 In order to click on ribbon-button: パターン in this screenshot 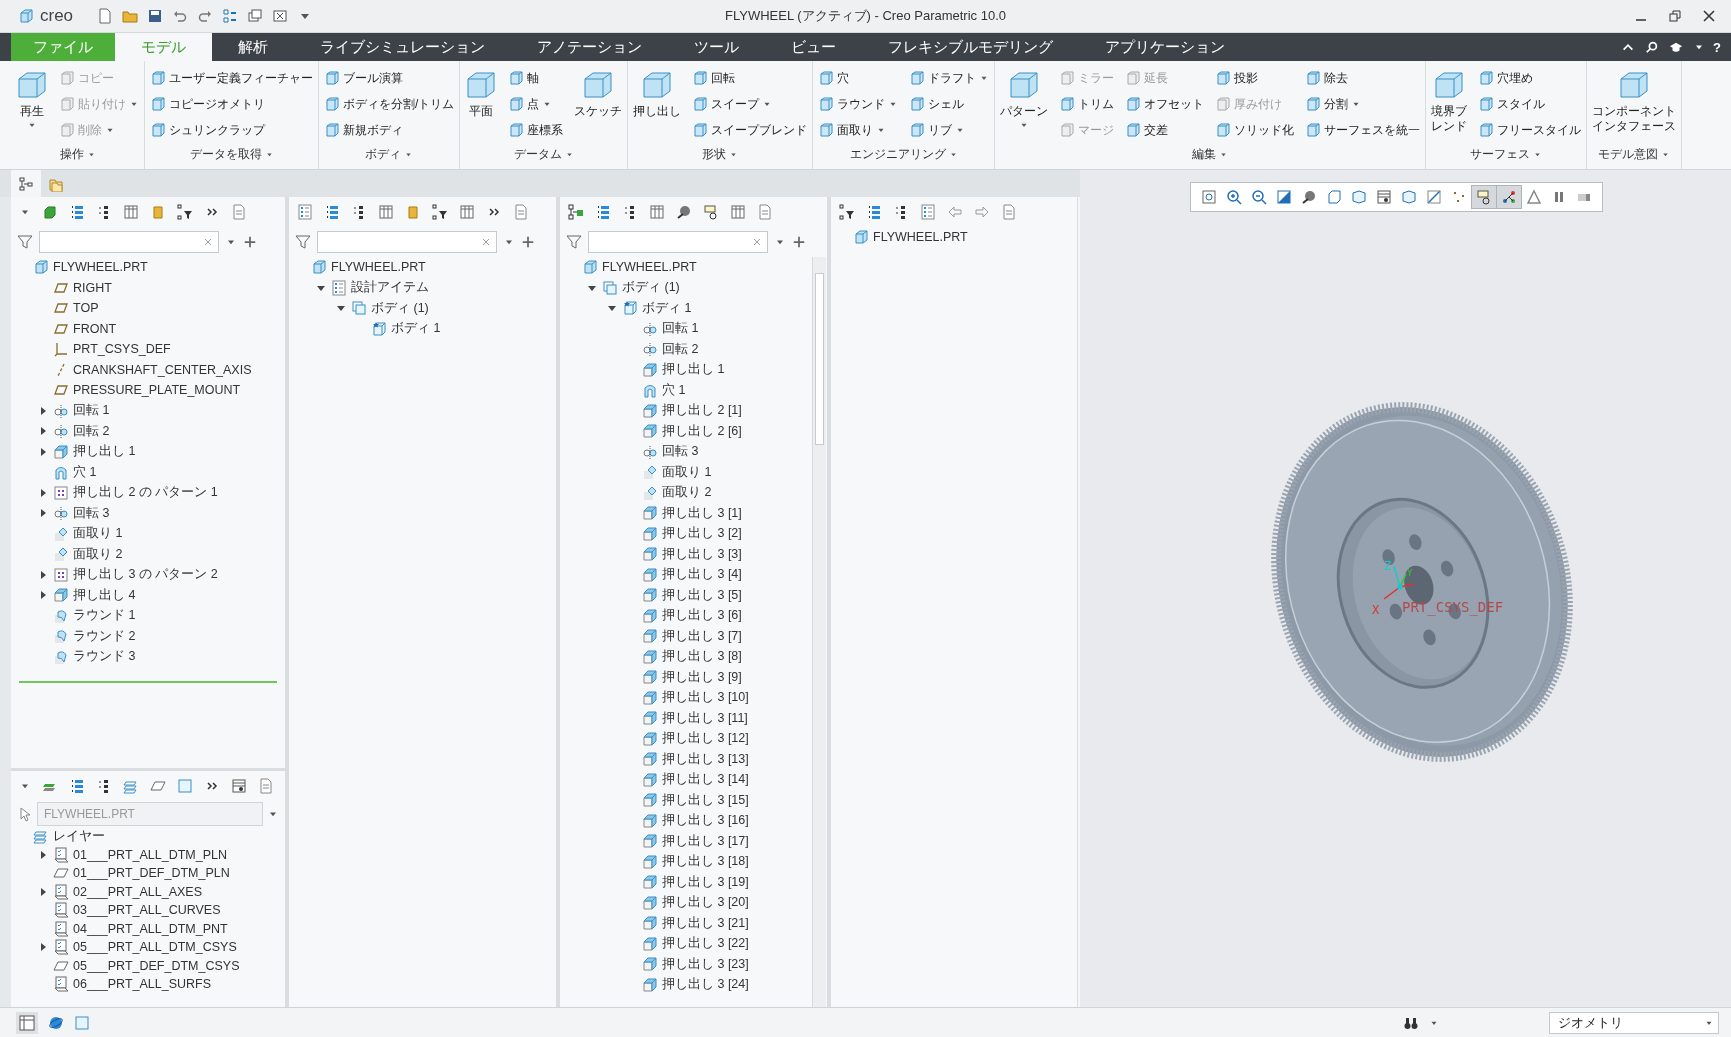, I will do `click(1024, 99)`.